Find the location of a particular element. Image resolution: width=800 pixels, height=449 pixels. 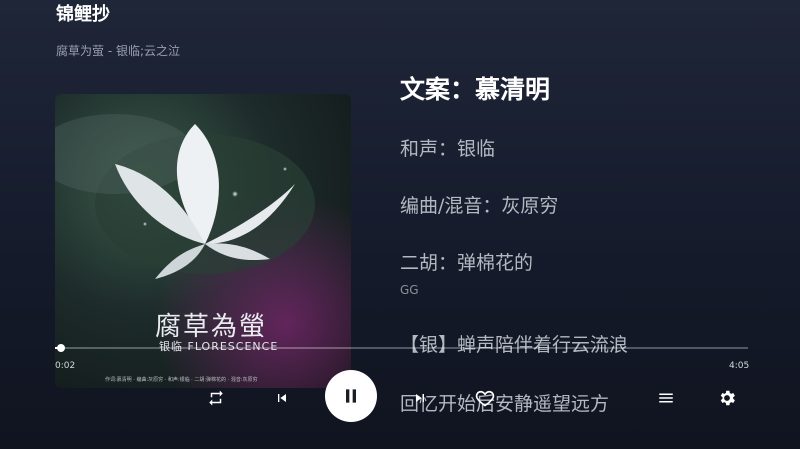

favorite-button is located at coordinates (485, 398).